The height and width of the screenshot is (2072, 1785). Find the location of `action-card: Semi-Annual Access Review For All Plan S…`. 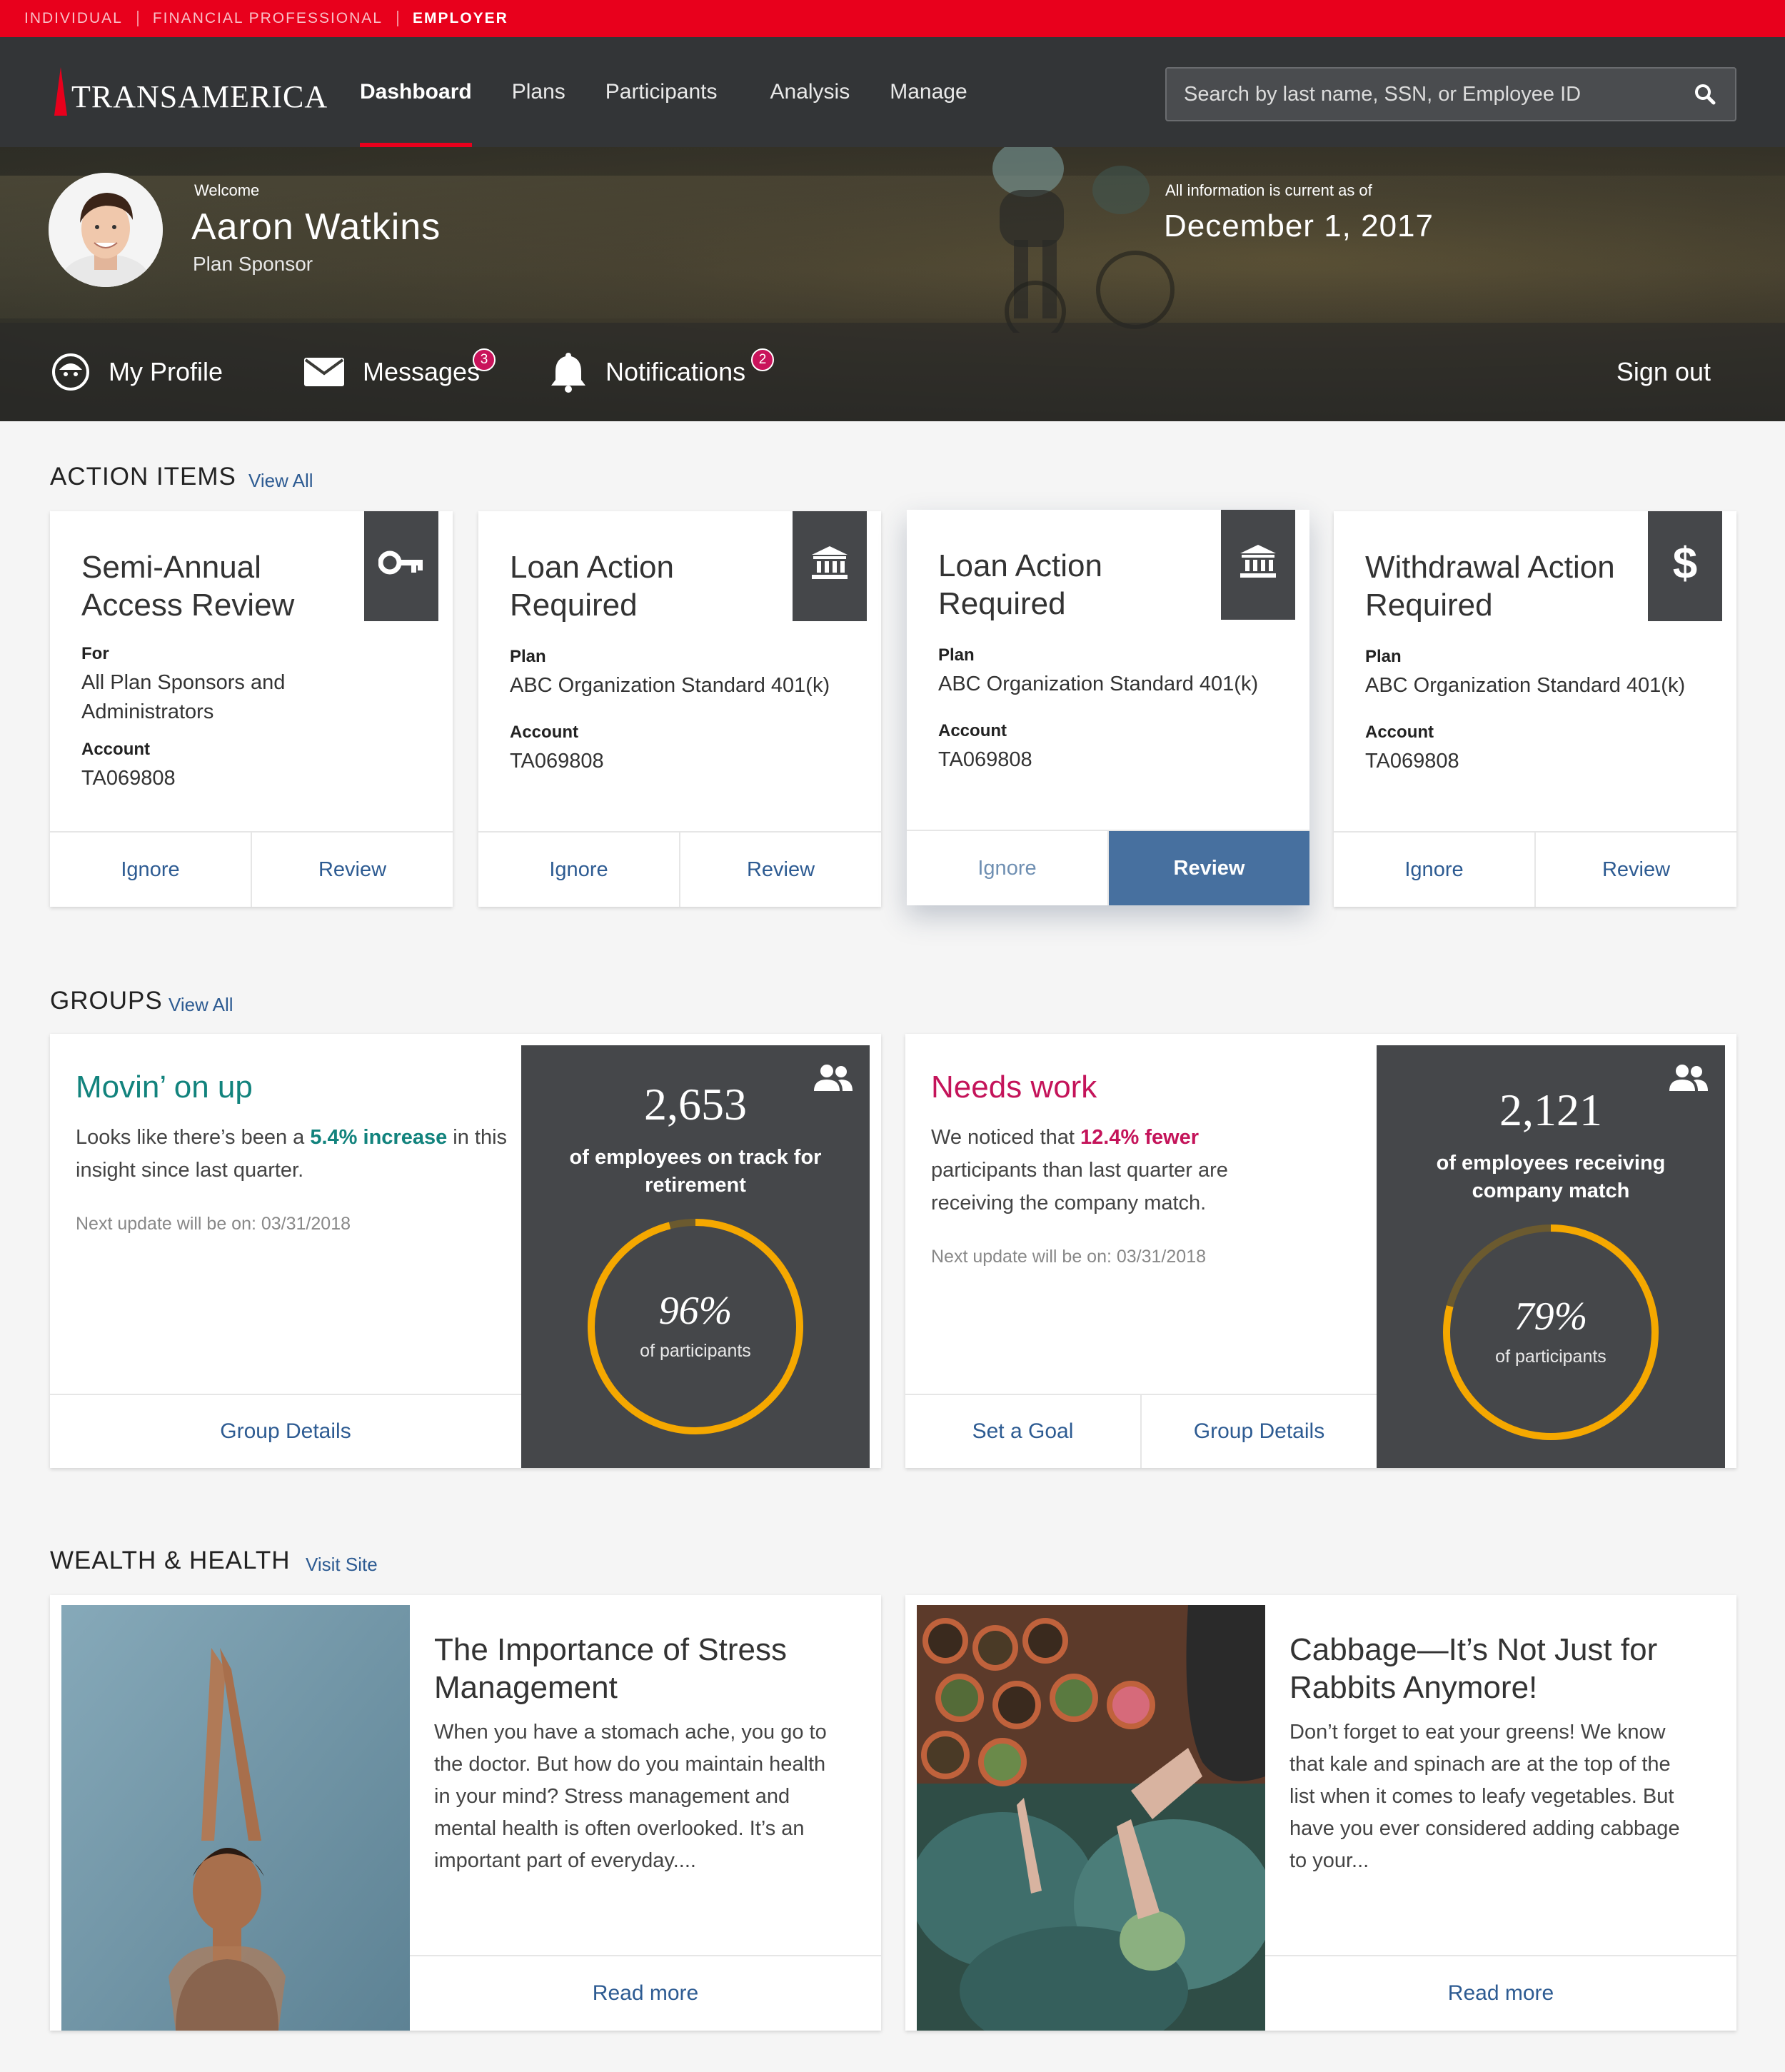

action-card: Semi-Annual Access Review For All Plan S… is located at coordinates (251, 709).